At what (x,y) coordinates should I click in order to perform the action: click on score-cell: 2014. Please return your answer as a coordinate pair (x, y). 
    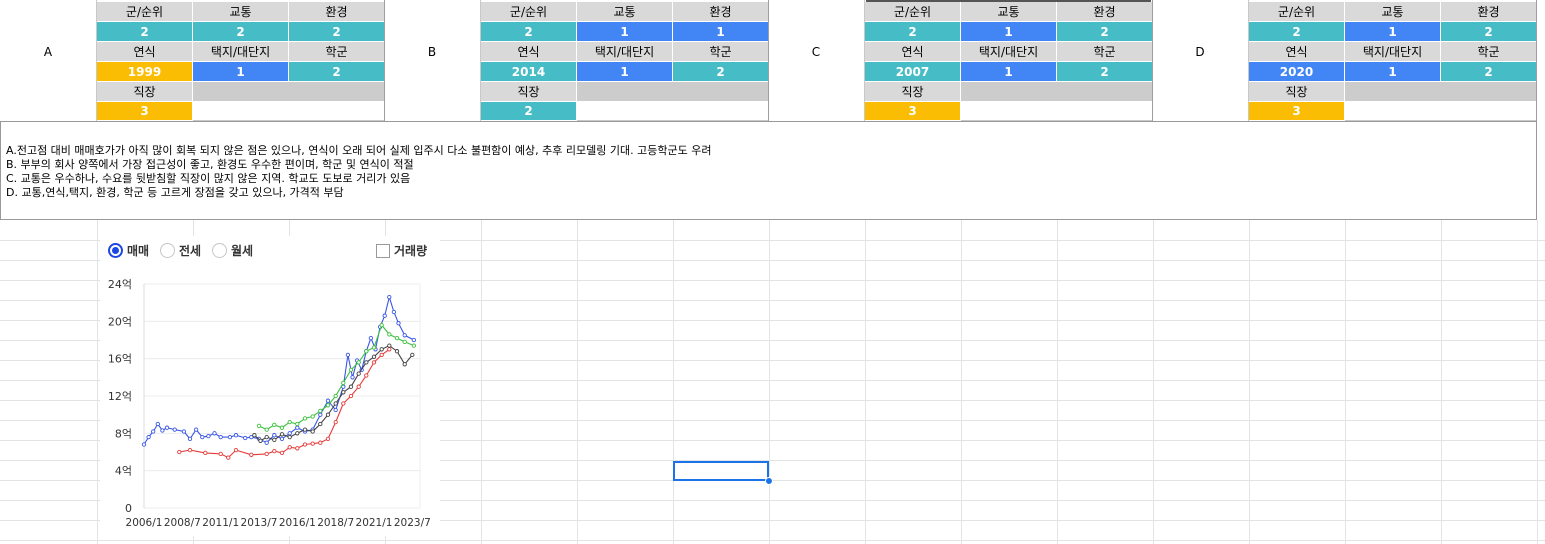
    Looking at the image, I should click on (529, 72).